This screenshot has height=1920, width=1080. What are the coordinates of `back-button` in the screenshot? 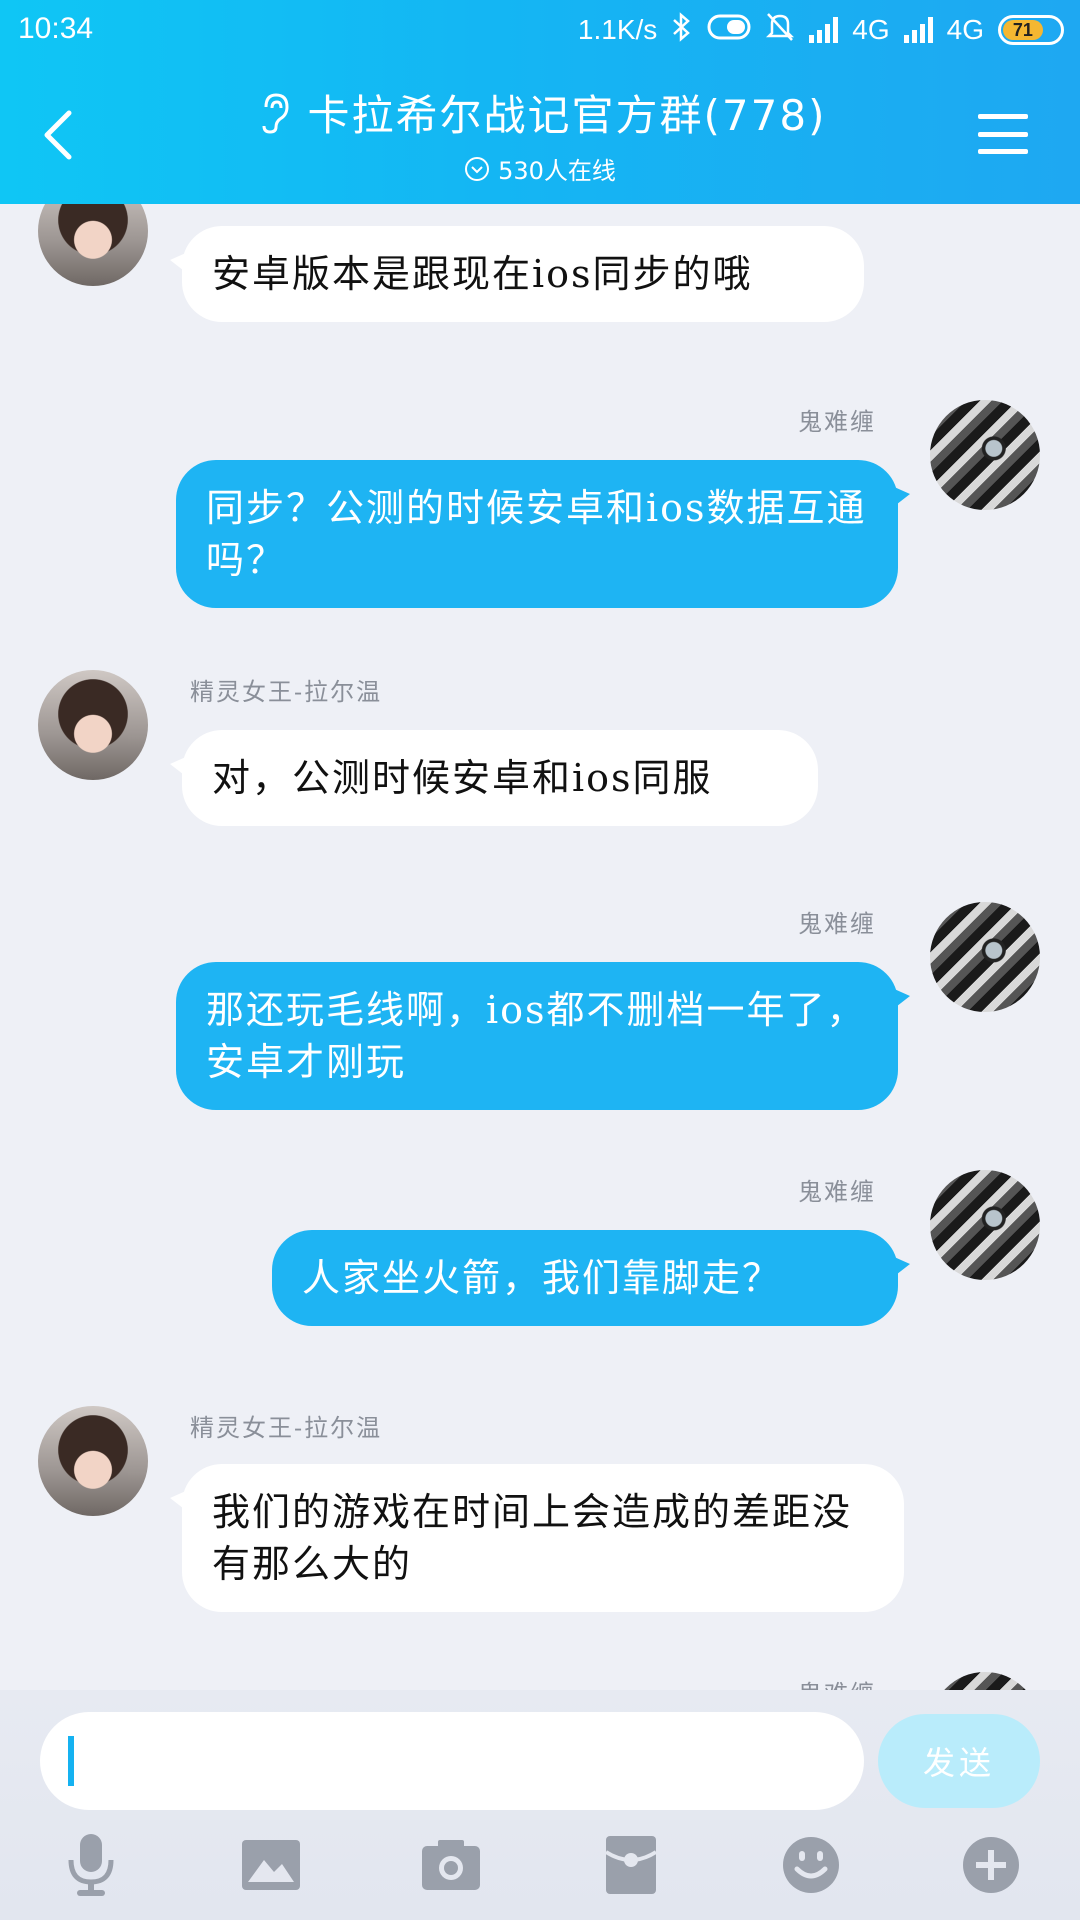 It's located at (58, 135).